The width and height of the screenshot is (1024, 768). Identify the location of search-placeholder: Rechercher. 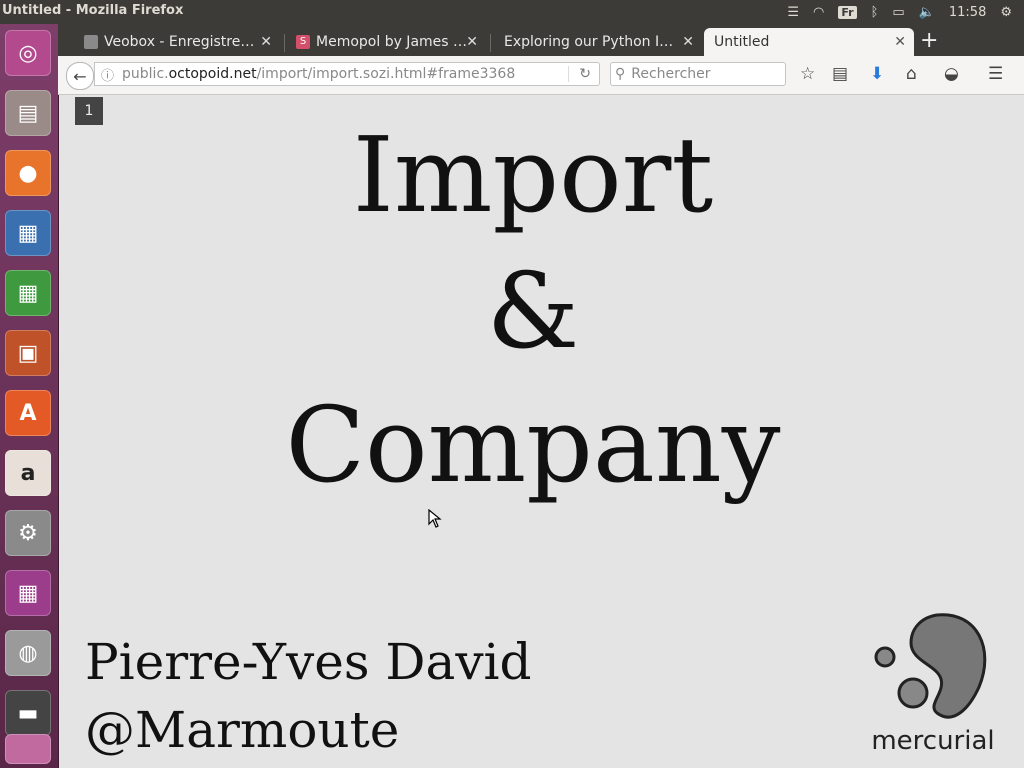
(671, 74).